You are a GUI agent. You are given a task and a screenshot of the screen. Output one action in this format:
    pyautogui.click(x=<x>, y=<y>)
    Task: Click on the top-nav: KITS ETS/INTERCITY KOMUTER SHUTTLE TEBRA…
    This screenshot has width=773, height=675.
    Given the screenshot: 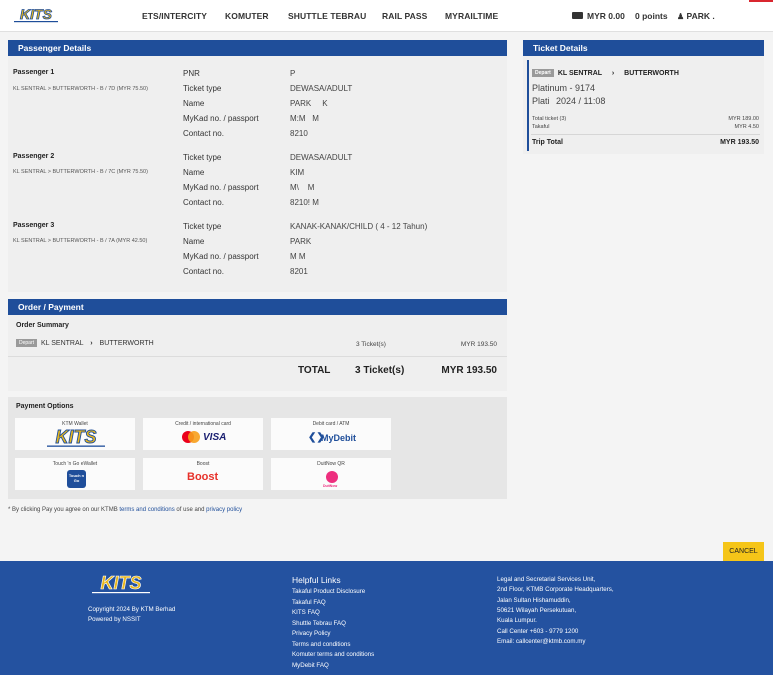 What is the action you would take?
    pyautogui.click(x=386, y=16)
    